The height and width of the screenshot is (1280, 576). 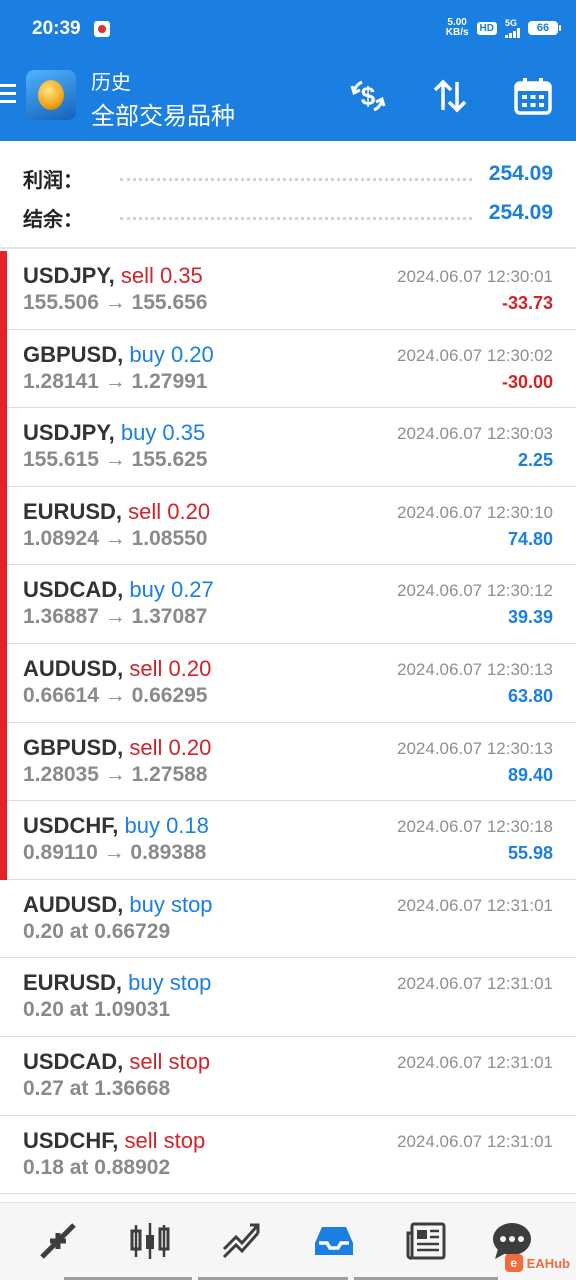 I want to click on network-speed: 5.00 KB/s, so click(x=457, y=28).